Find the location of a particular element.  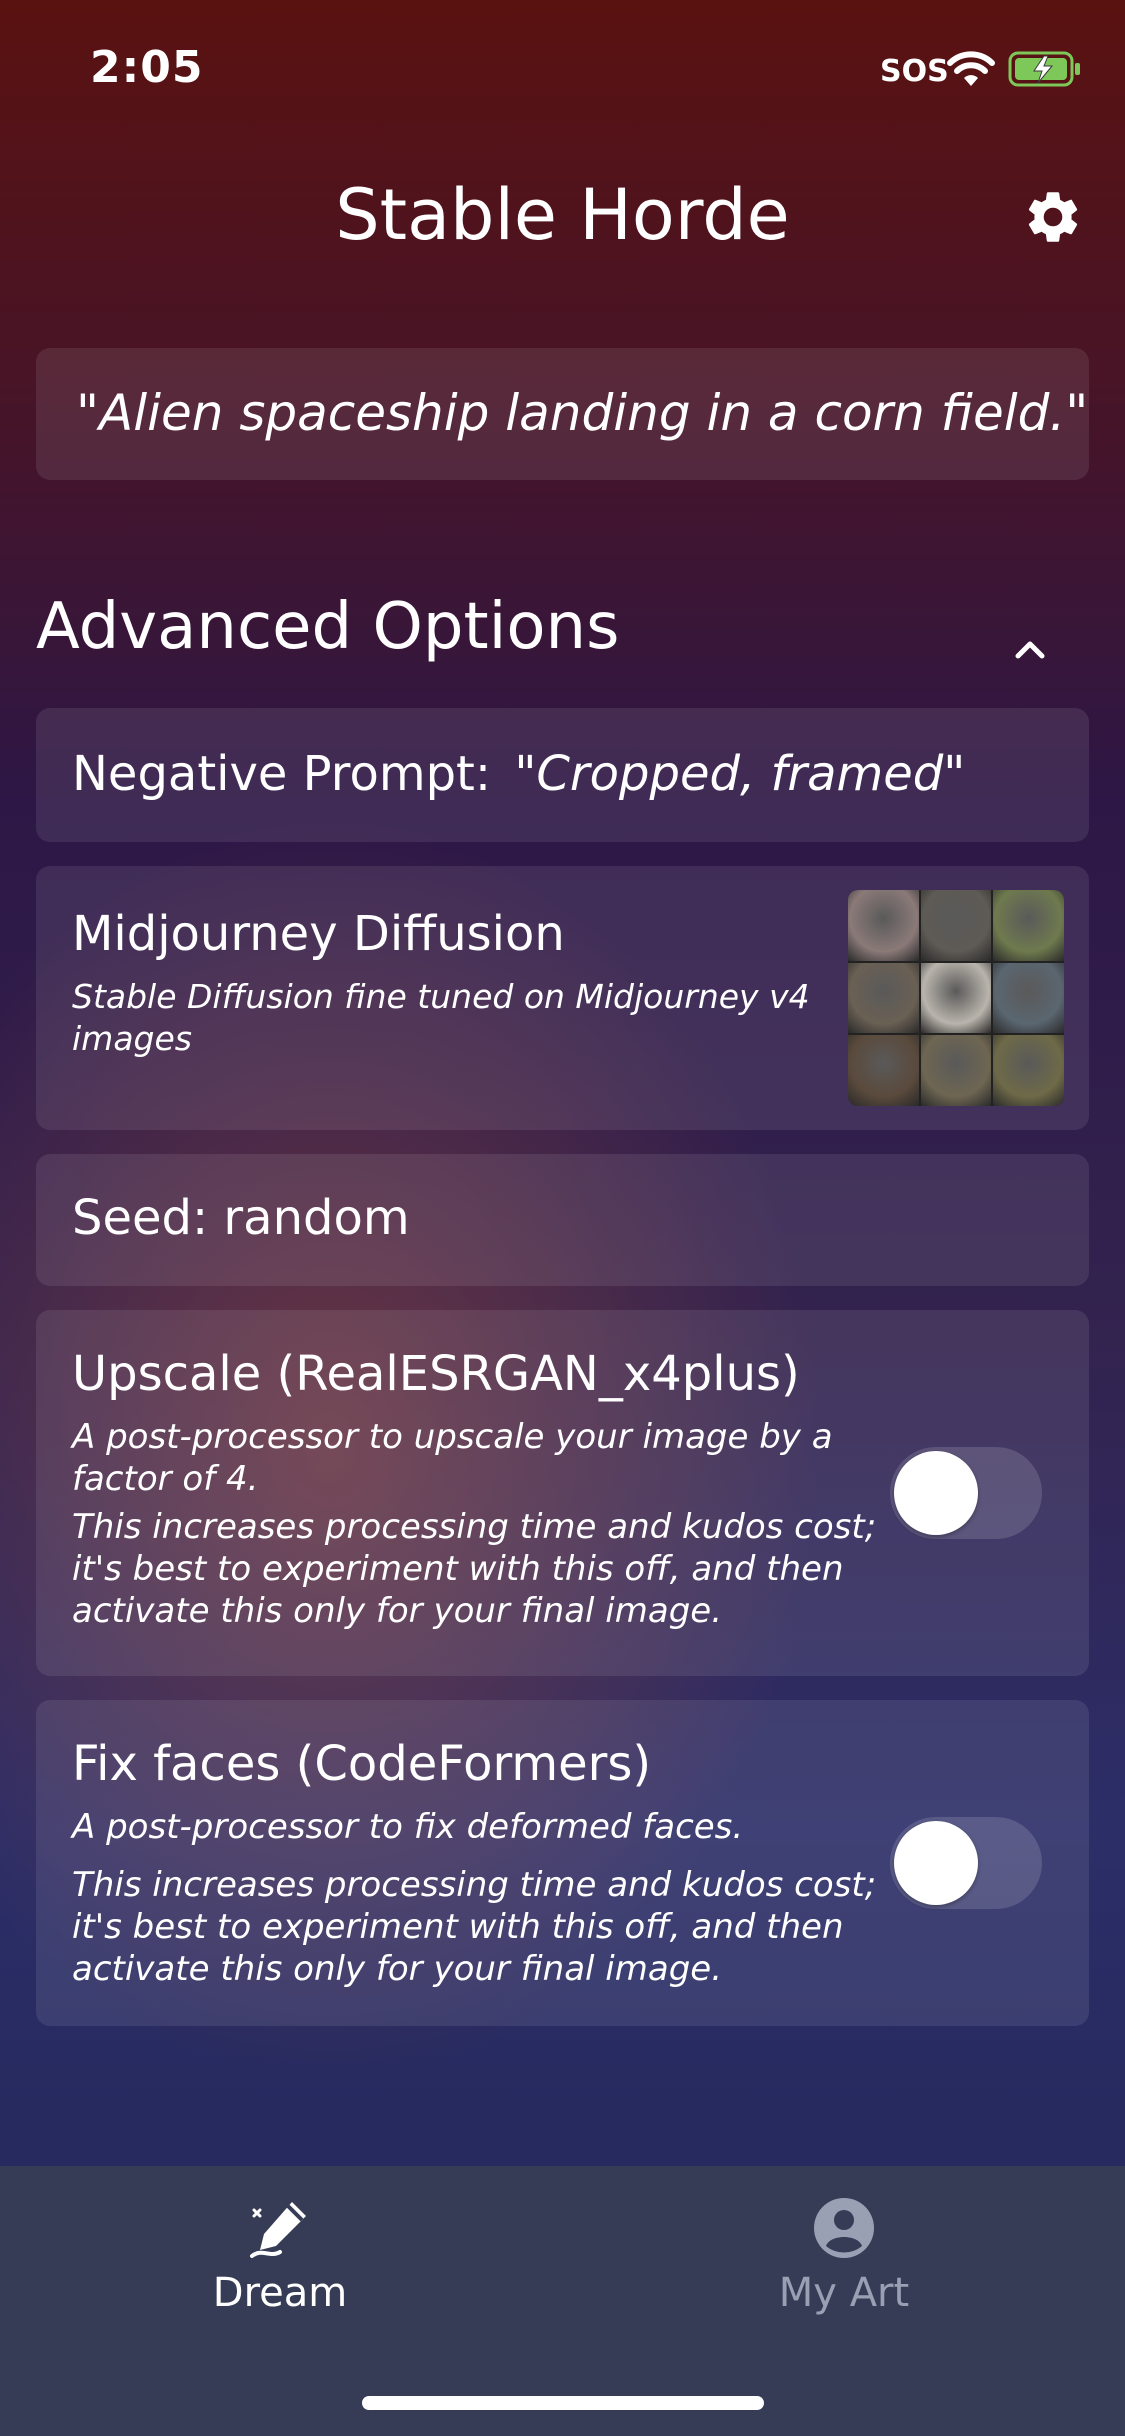

advanced-options-title: Advanced Options is located at coordinates (328, 627).